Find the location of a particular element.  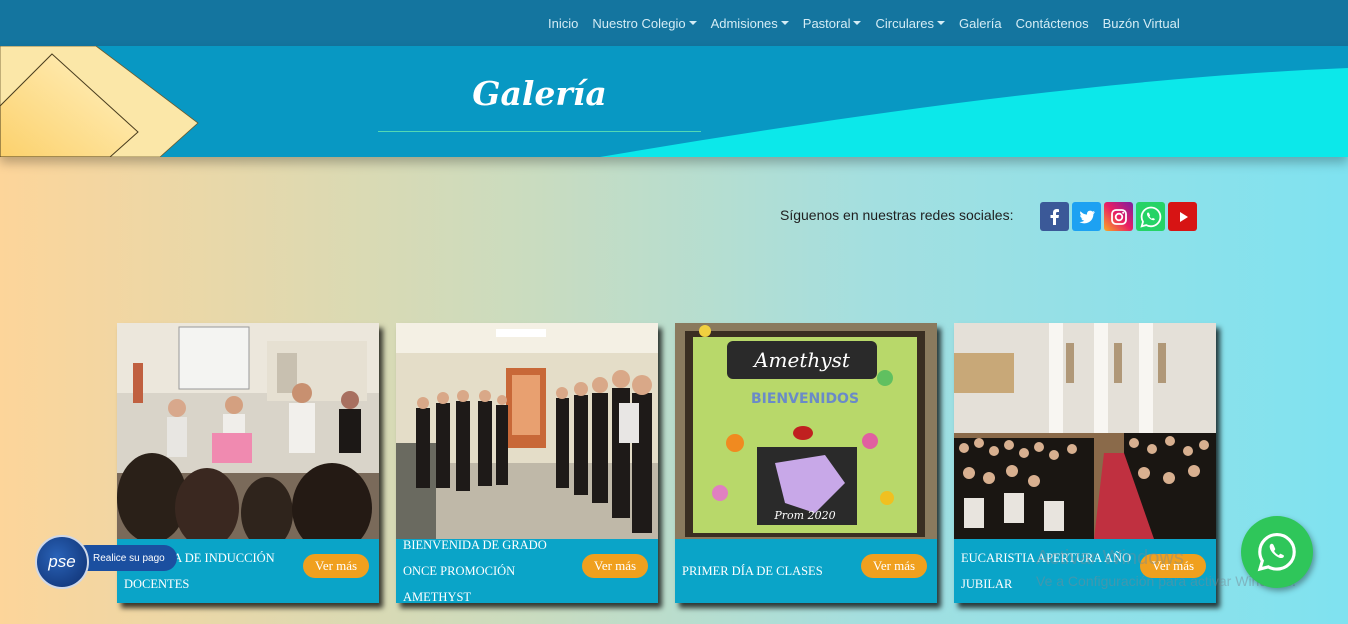

nav-item-label: Galería is located at coordinates (980, 23).